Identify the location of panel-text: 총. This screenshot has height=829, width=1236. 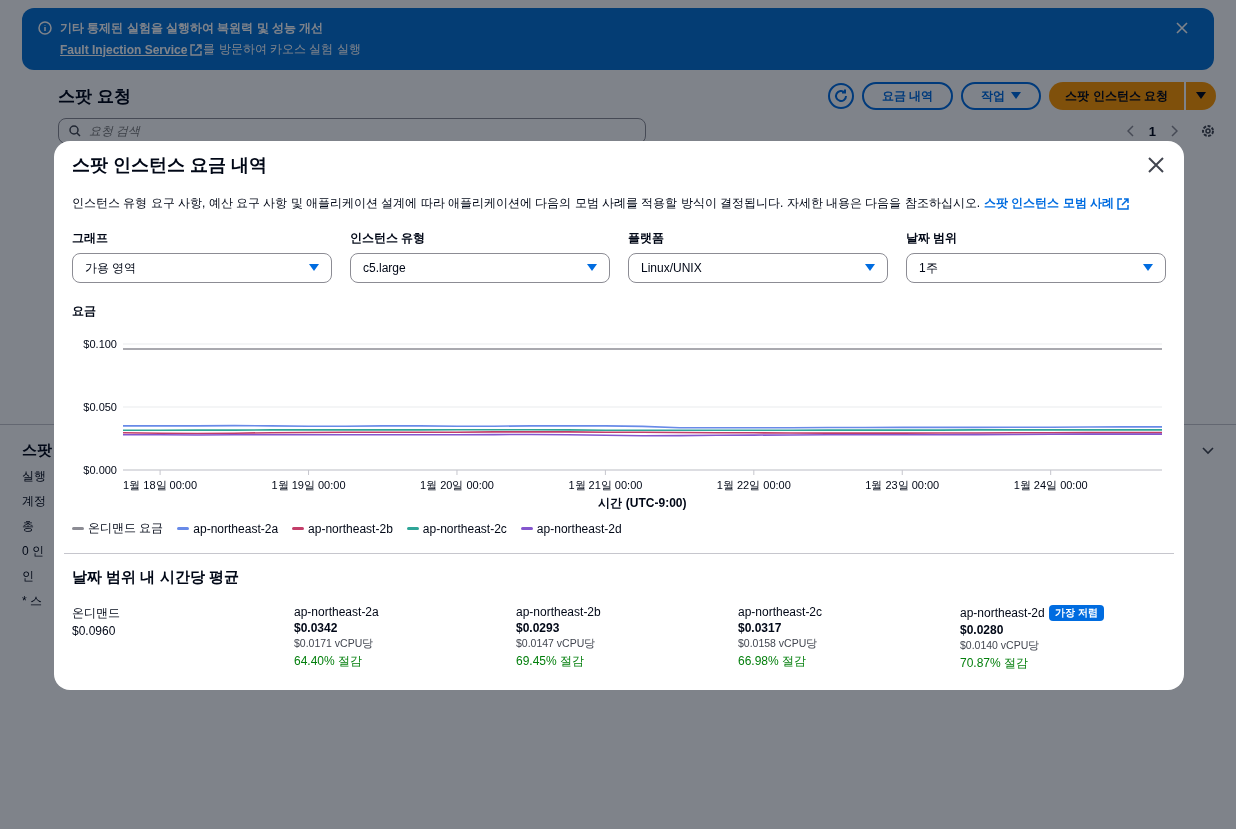
(28, 526).